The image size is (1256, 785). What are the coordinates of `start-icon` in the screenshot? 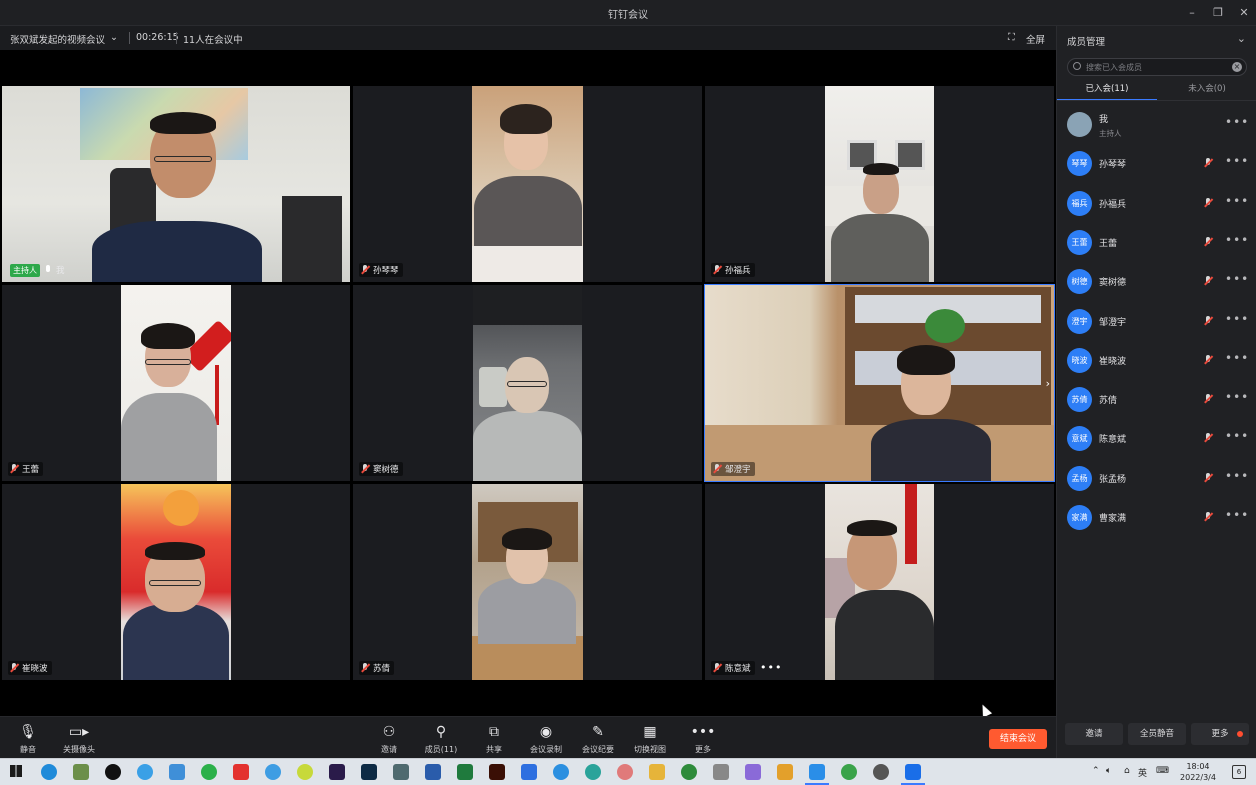 It's located at (16, 771).